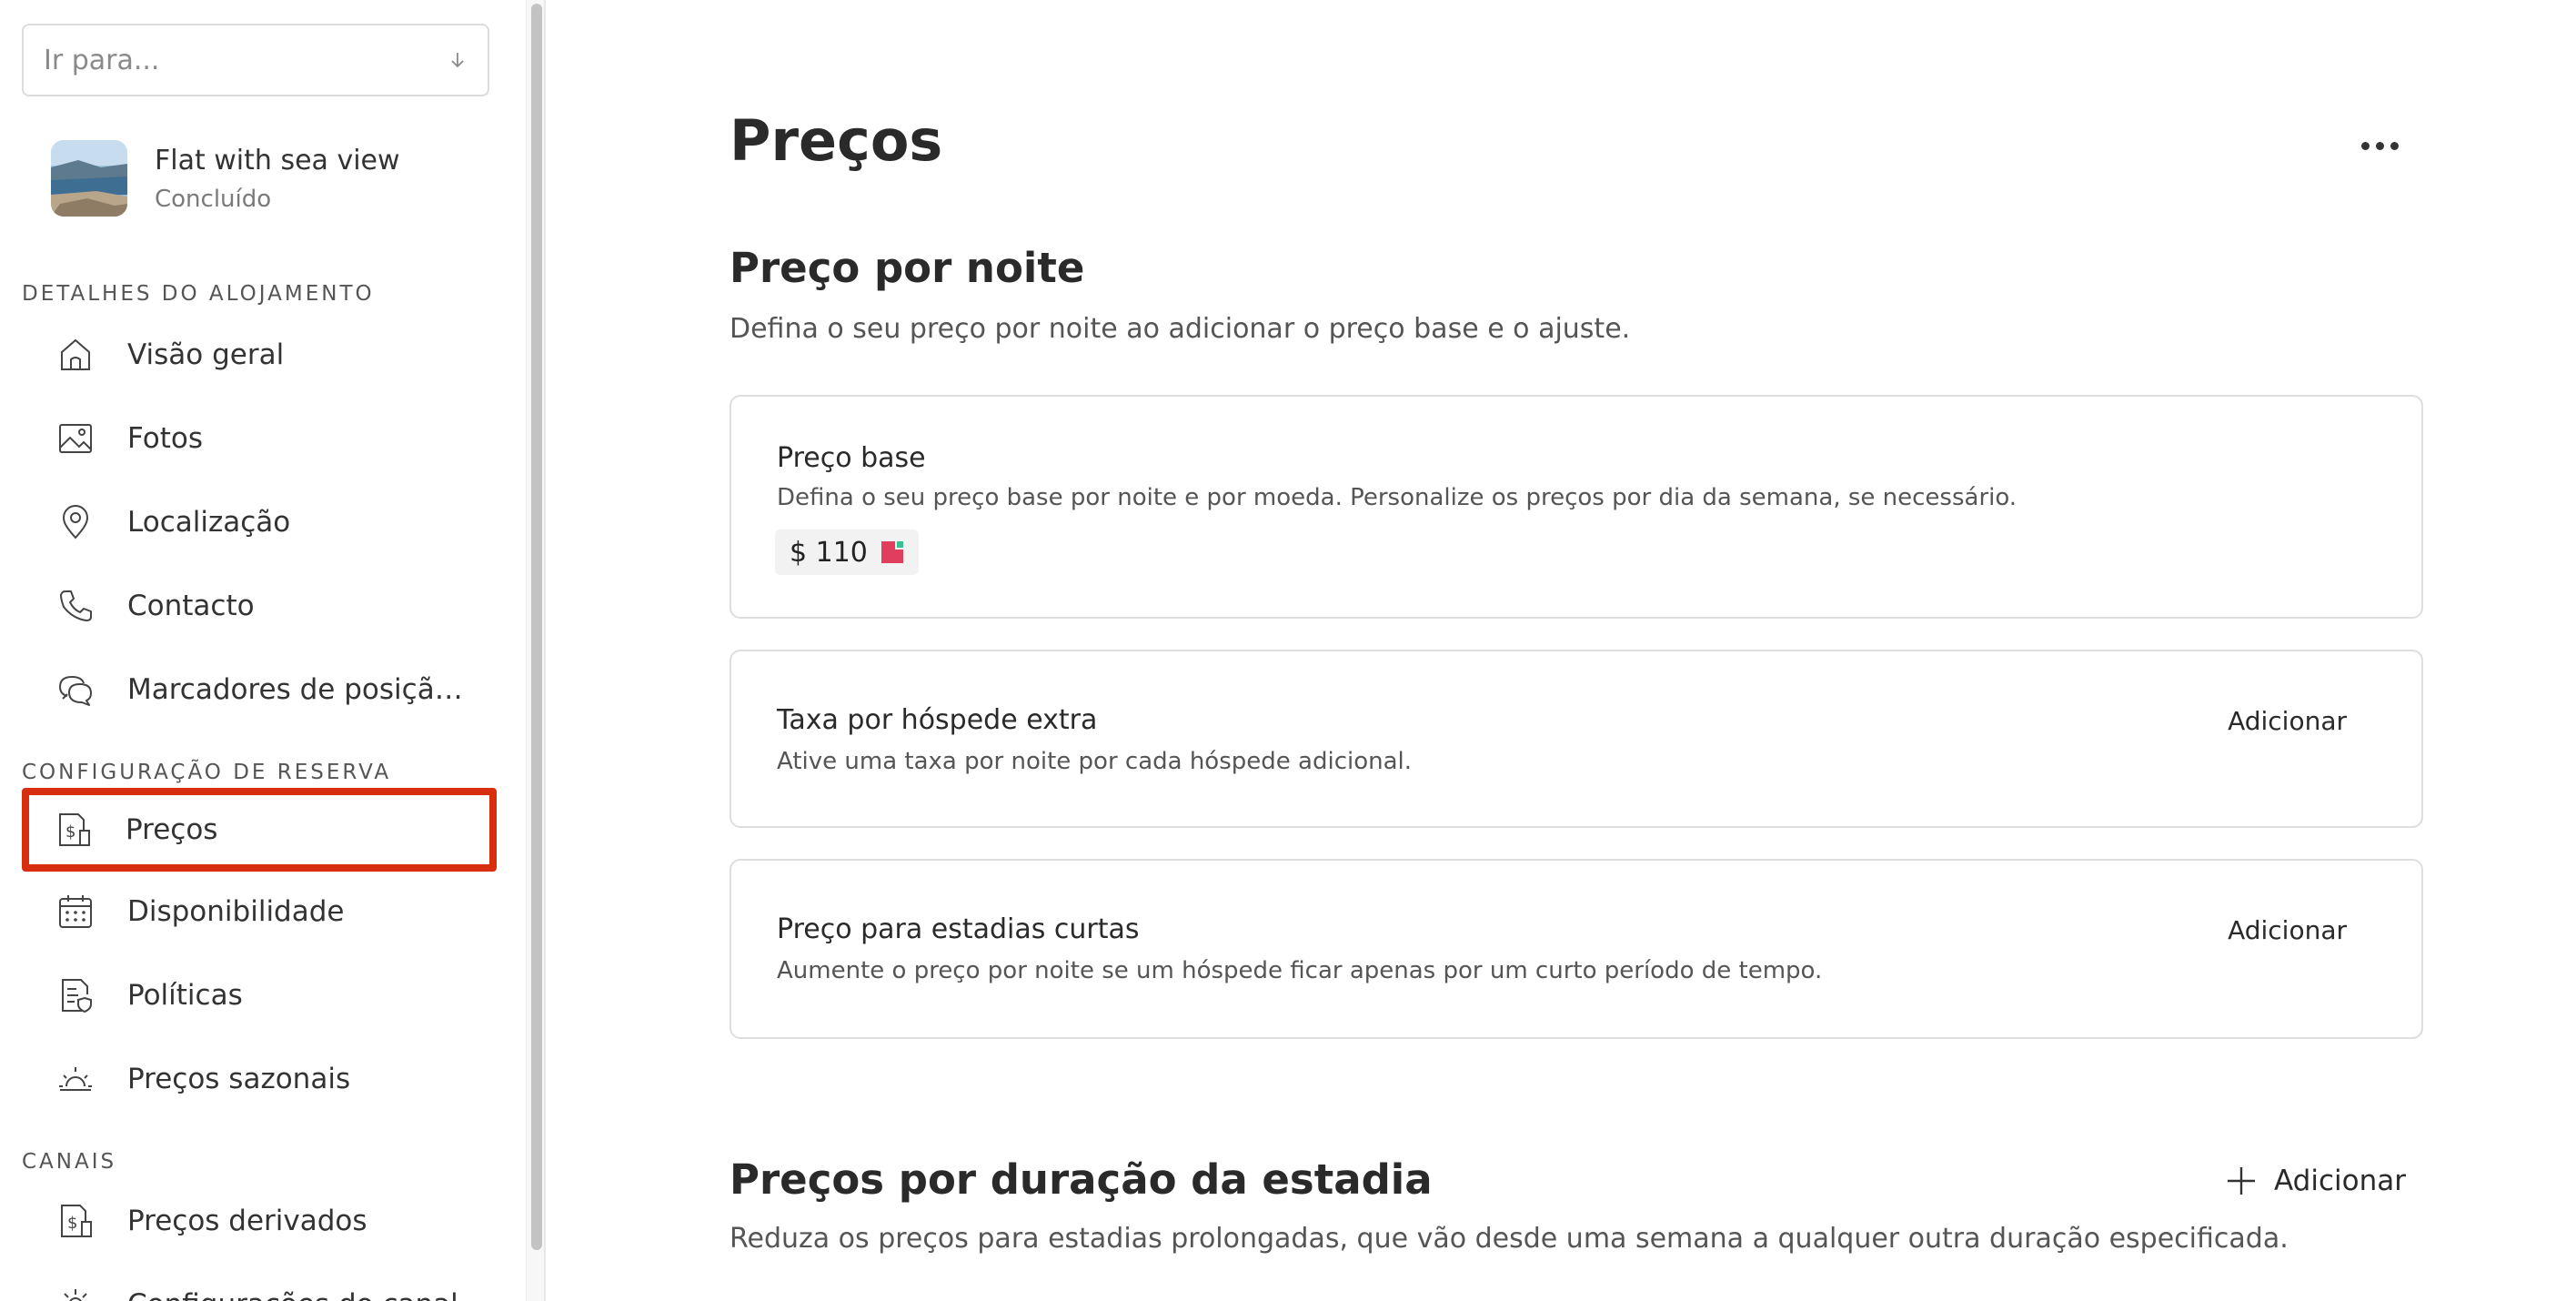 This screenshot has height=1301, width=2576. What do you see at coordinates (75, 438) in the screenshot?
I see `image-icon` at bounding box center [75, 438].